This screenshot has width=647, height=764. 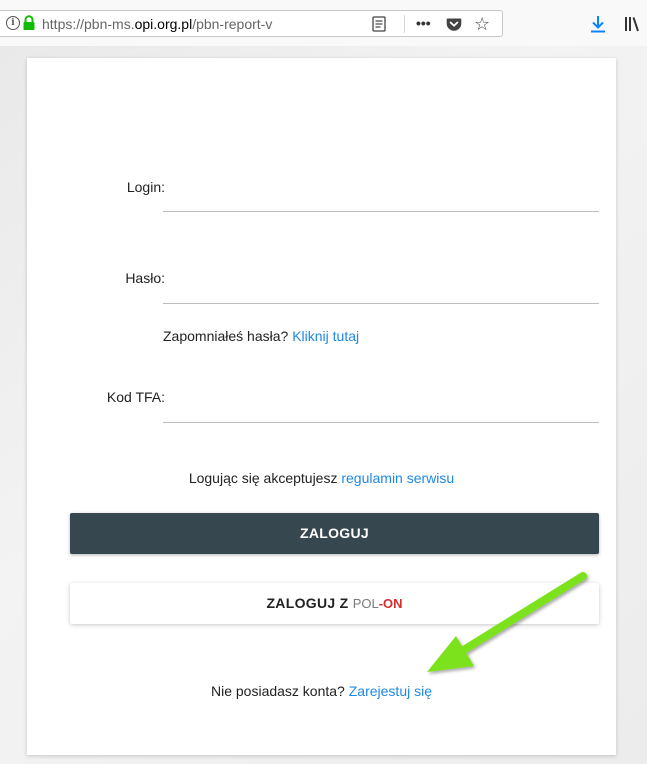 What do you see at coordinates (482, 24) in the screenshot?
I see `bookmark-star-icon: ☆` at bounding box center [482, 24].